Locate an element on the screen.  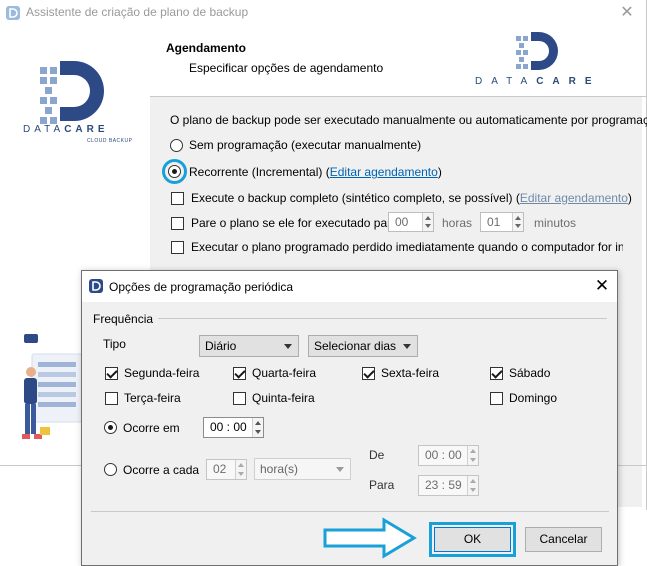
interval-unit-select: hora(s) is located at coordinates (302, 469).